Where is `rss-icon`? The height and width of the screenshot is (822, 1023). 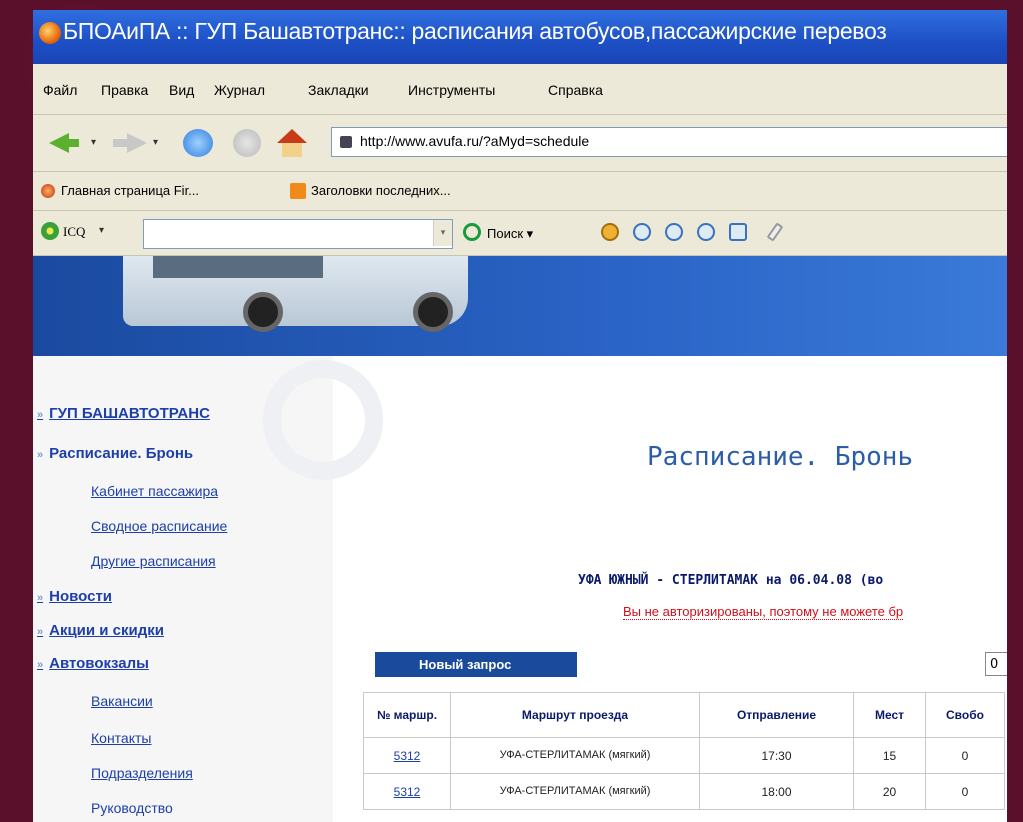
rss-icon is located at coordinates (298, 191).